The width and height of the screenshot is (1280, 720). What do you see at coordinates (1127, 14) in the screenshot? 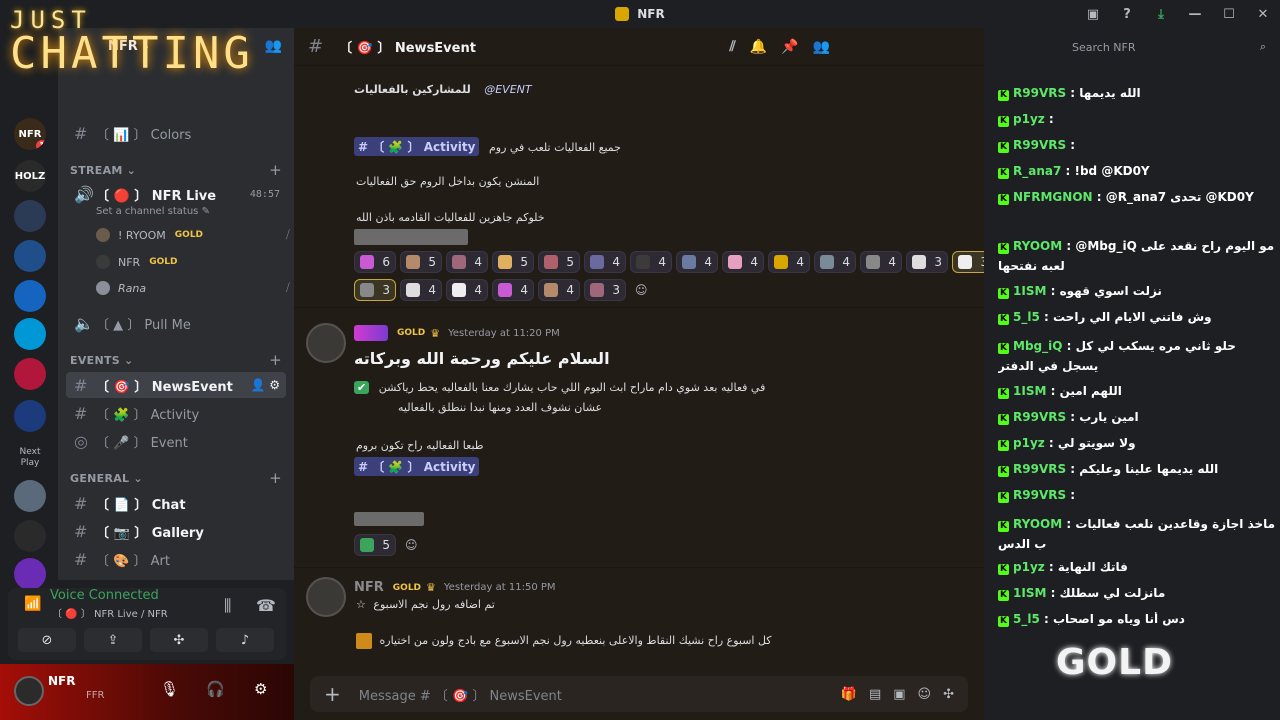
I see `help-icon: ?` at bounding box center [1127, 14].